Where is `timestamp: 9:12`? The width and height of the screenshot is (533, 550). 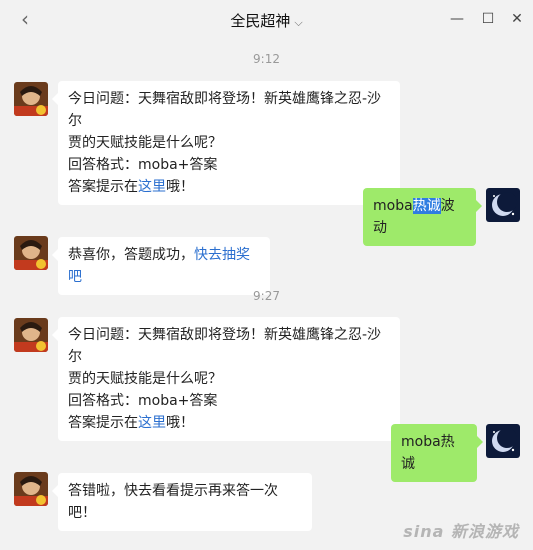 timestamp: 9:12 is located at coordinates (266, 59).